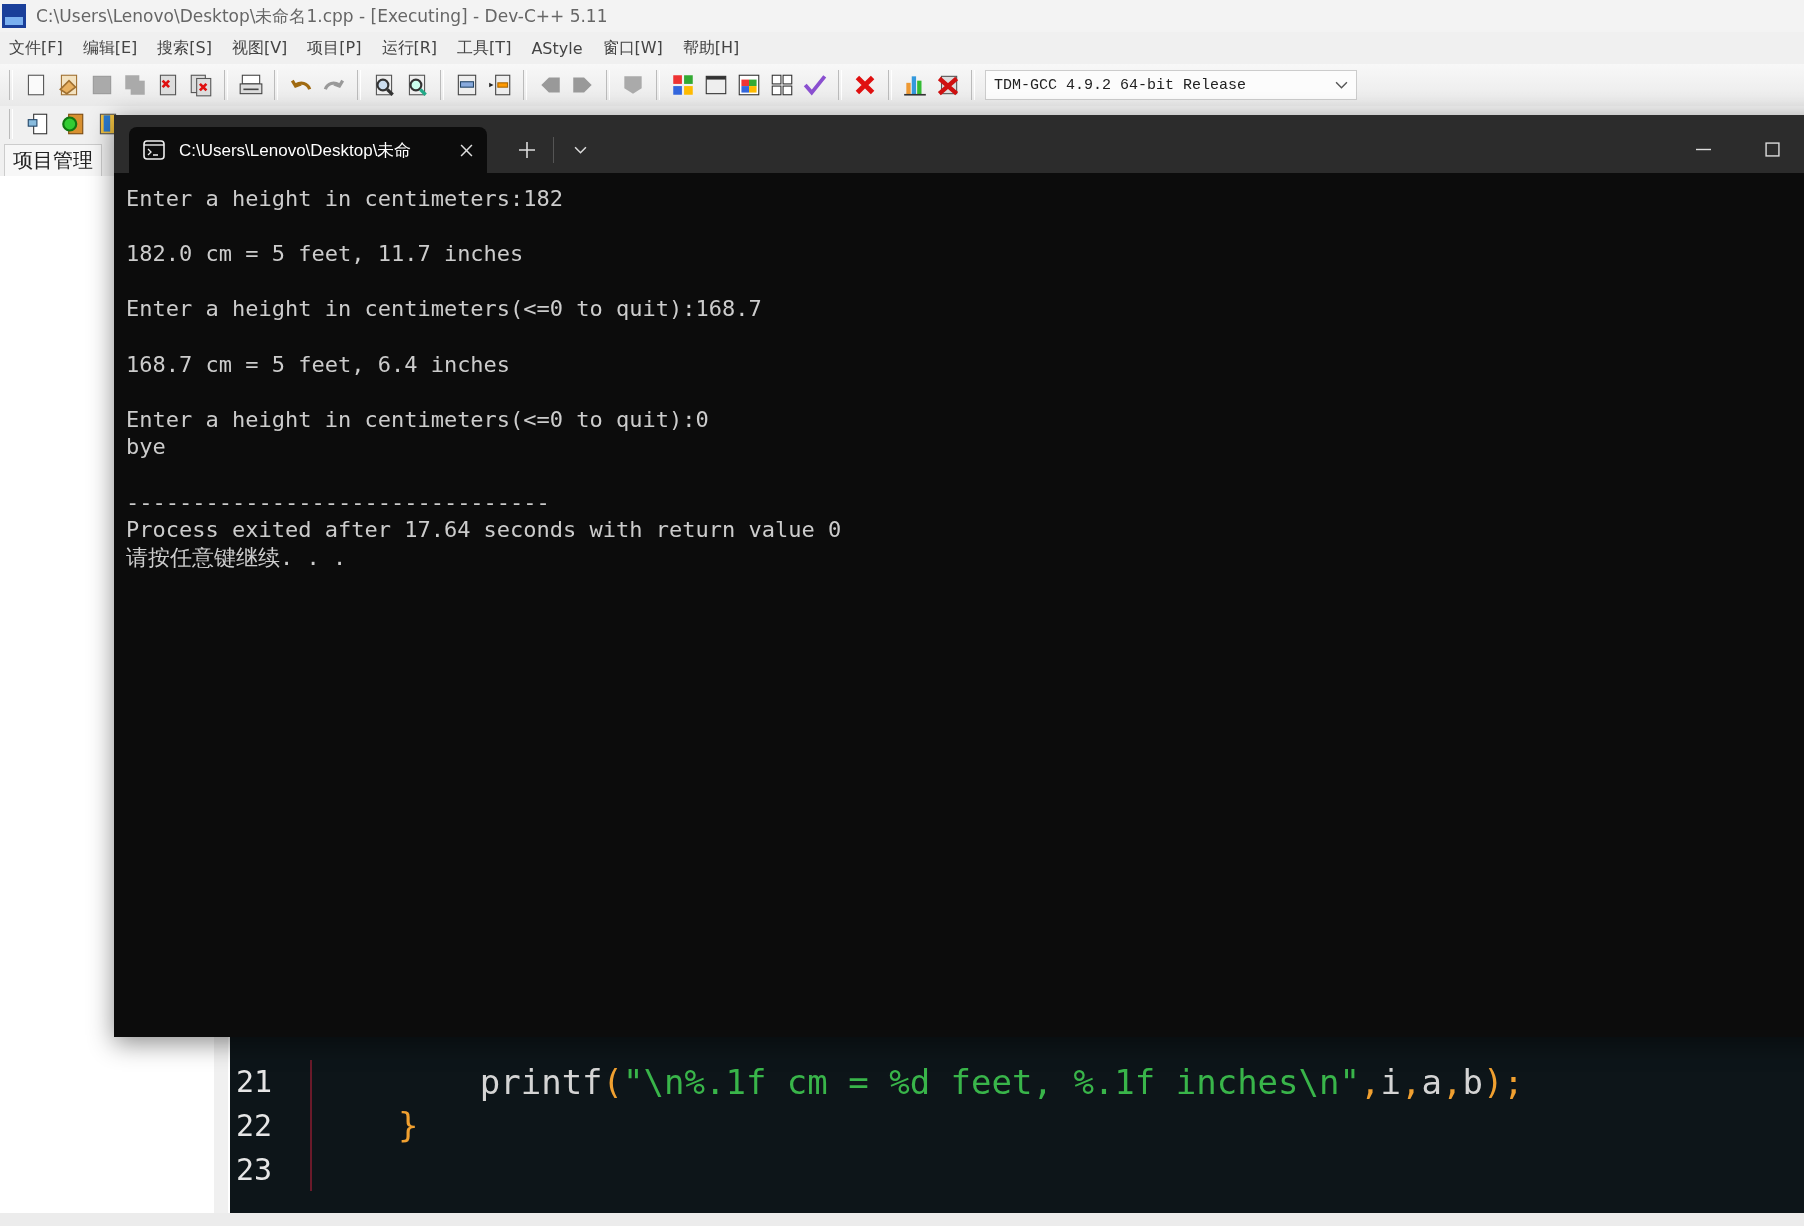 The image size is (1804, 1226). What do you see at coordinates (557, 48) in the screenshot?
I see `menu-item: AStyle` at bounding box center [557, 48].